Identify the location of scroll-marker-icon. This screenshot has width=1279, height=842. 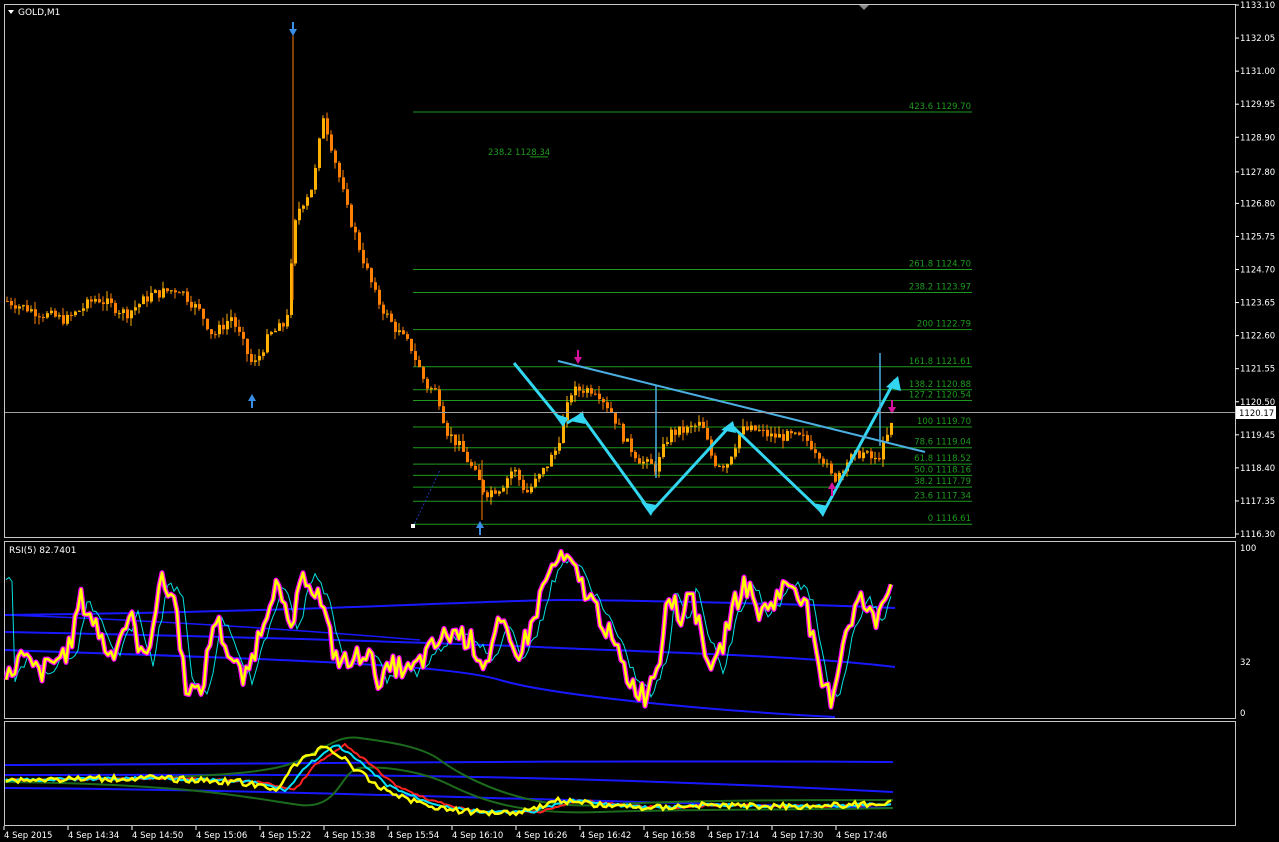
(864, 7).